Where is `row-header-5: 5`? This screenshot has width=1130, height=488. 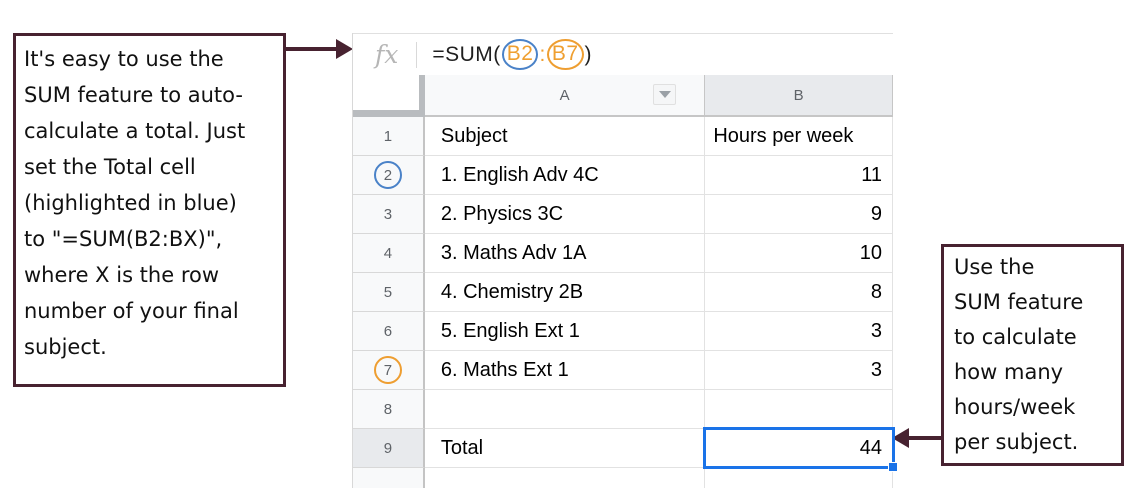
row-header-5: 5 is located at coordinates (389, 292).